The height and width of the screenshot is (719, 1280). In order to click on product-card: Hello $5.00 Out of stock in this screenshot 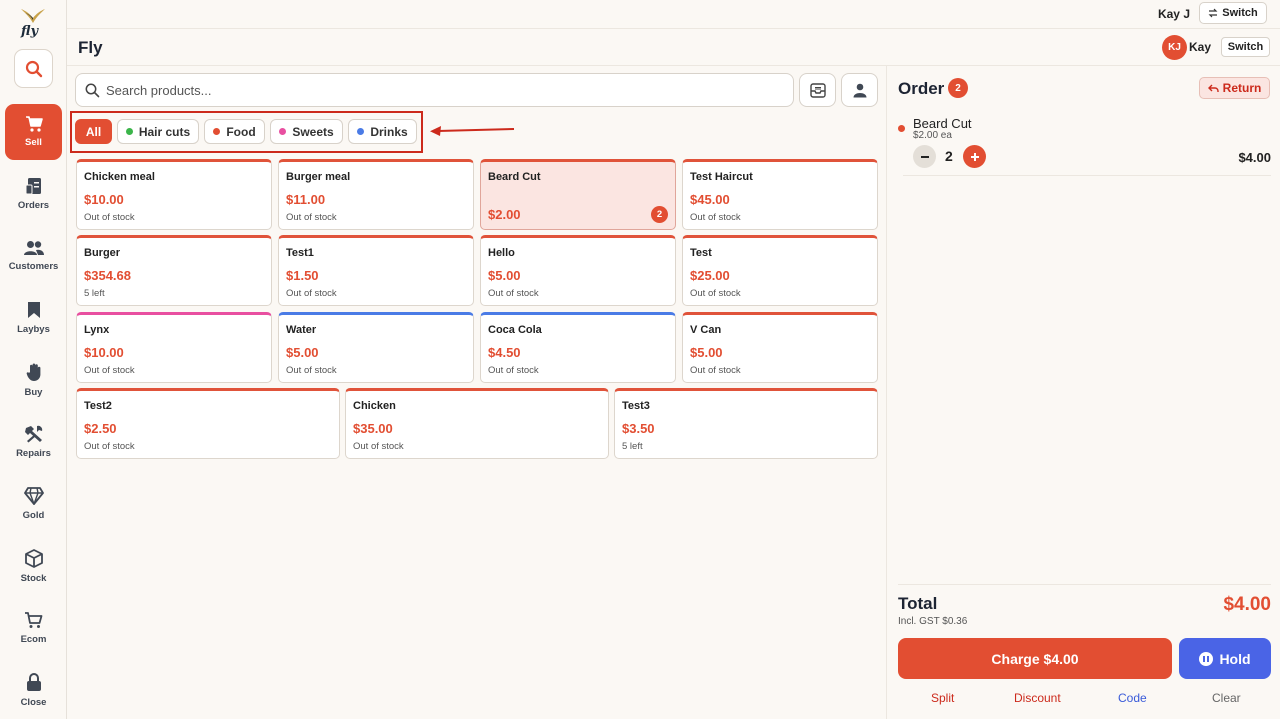, I will do `click(578, 270)`.